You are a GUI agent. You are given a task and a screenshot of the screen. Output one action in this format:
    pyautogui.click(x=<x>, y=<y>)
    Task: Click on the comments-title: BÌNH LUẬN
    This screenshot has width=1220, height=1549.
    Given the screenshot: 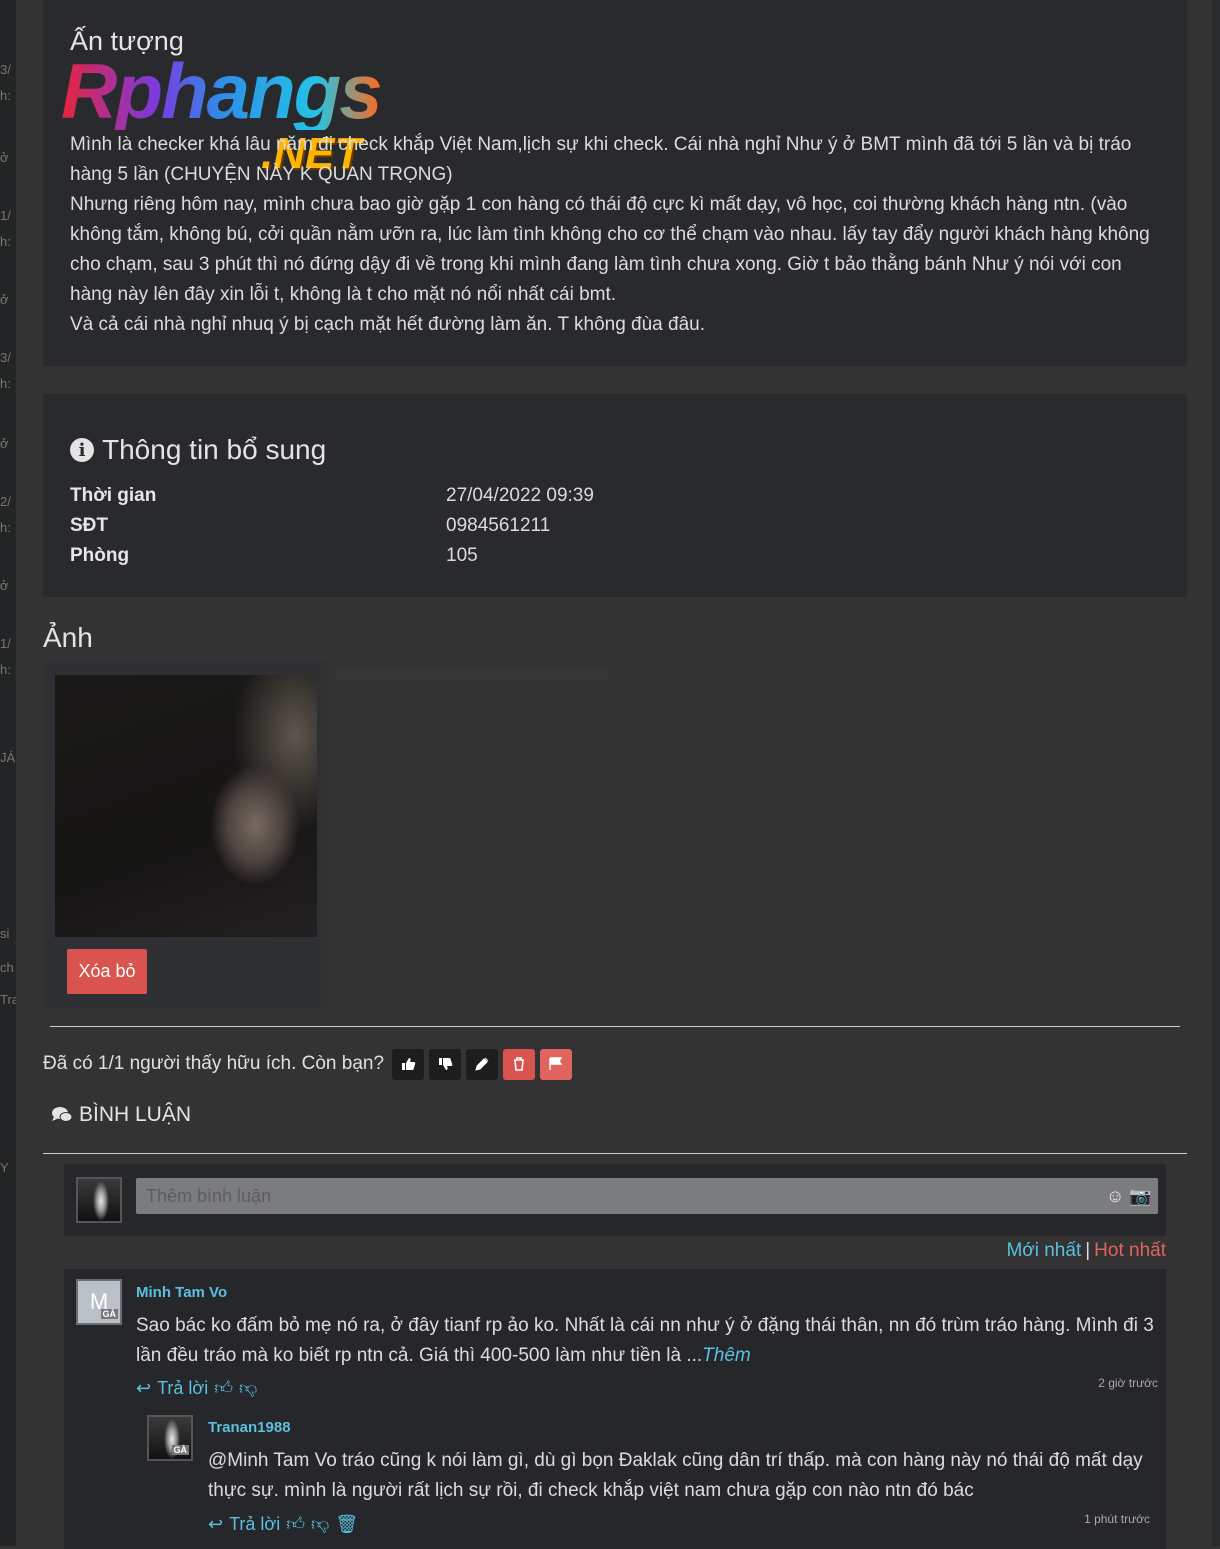 What is the action you would take?
    pyautogui.click(x=121, y=1115)
    